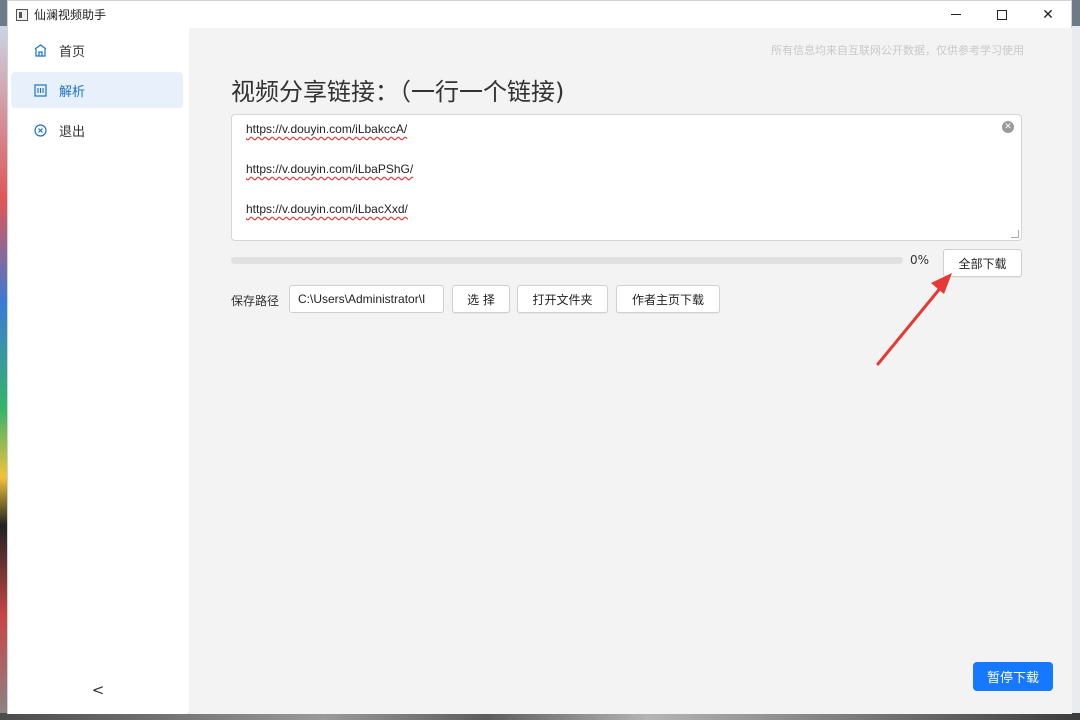 Image resolution: width=1080 pixels, height=720 pixels. Describe the element at coordinates (562, 299) in the screenshot. I see `open-folder-button: 打开文件夹` at that location.